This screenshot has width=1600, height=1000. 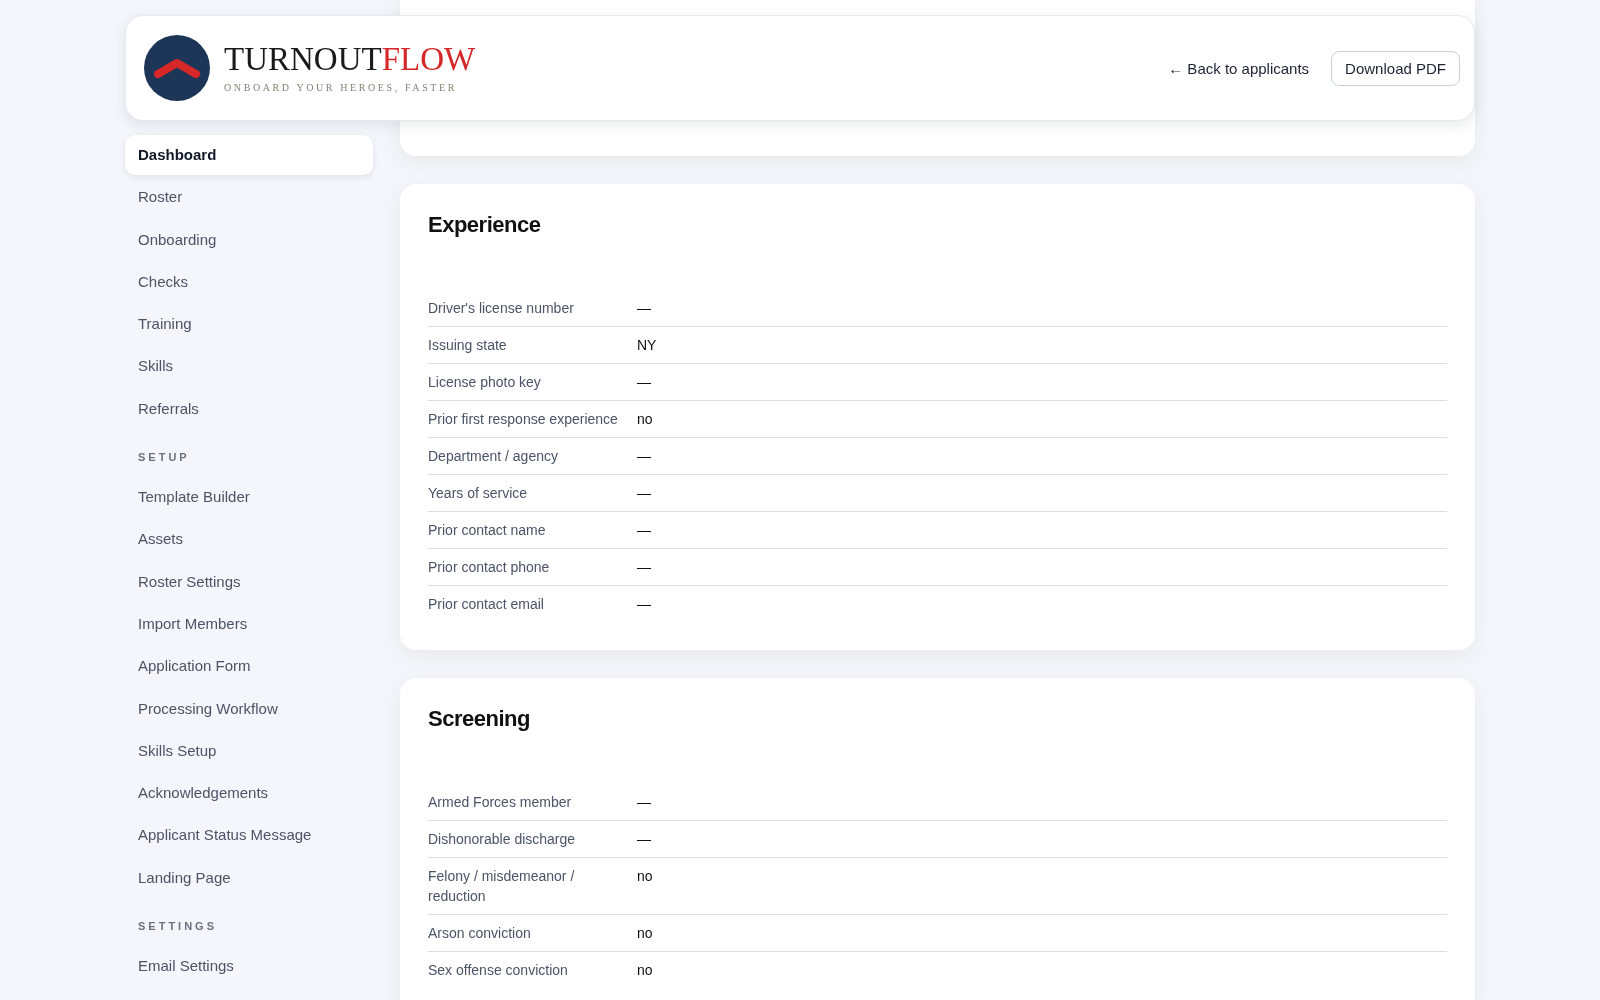 What do you see at coordinates (502, 886) in the screenshot?
I see `field-label: Felony / misdemeanor / reduction` at bounding box center [502, 886].